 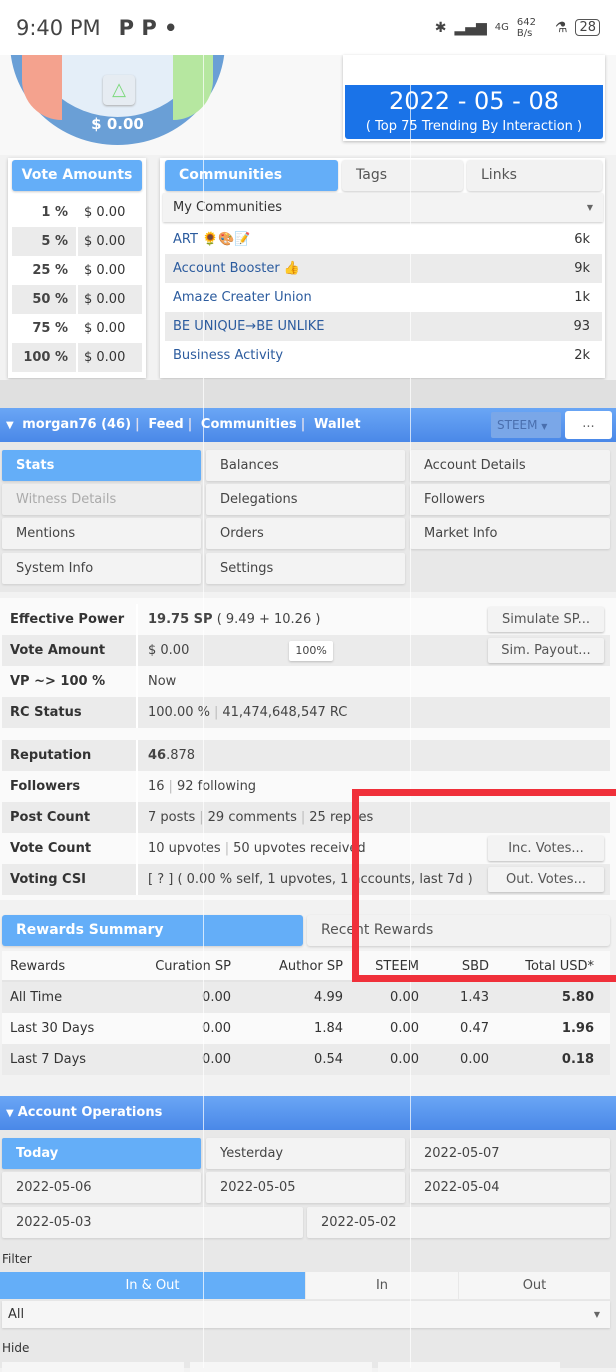 What do you see at coordinates (510, 465) in the screenshot?
I see `nav-account-details: Account Details` at bounding box center [510, 465].